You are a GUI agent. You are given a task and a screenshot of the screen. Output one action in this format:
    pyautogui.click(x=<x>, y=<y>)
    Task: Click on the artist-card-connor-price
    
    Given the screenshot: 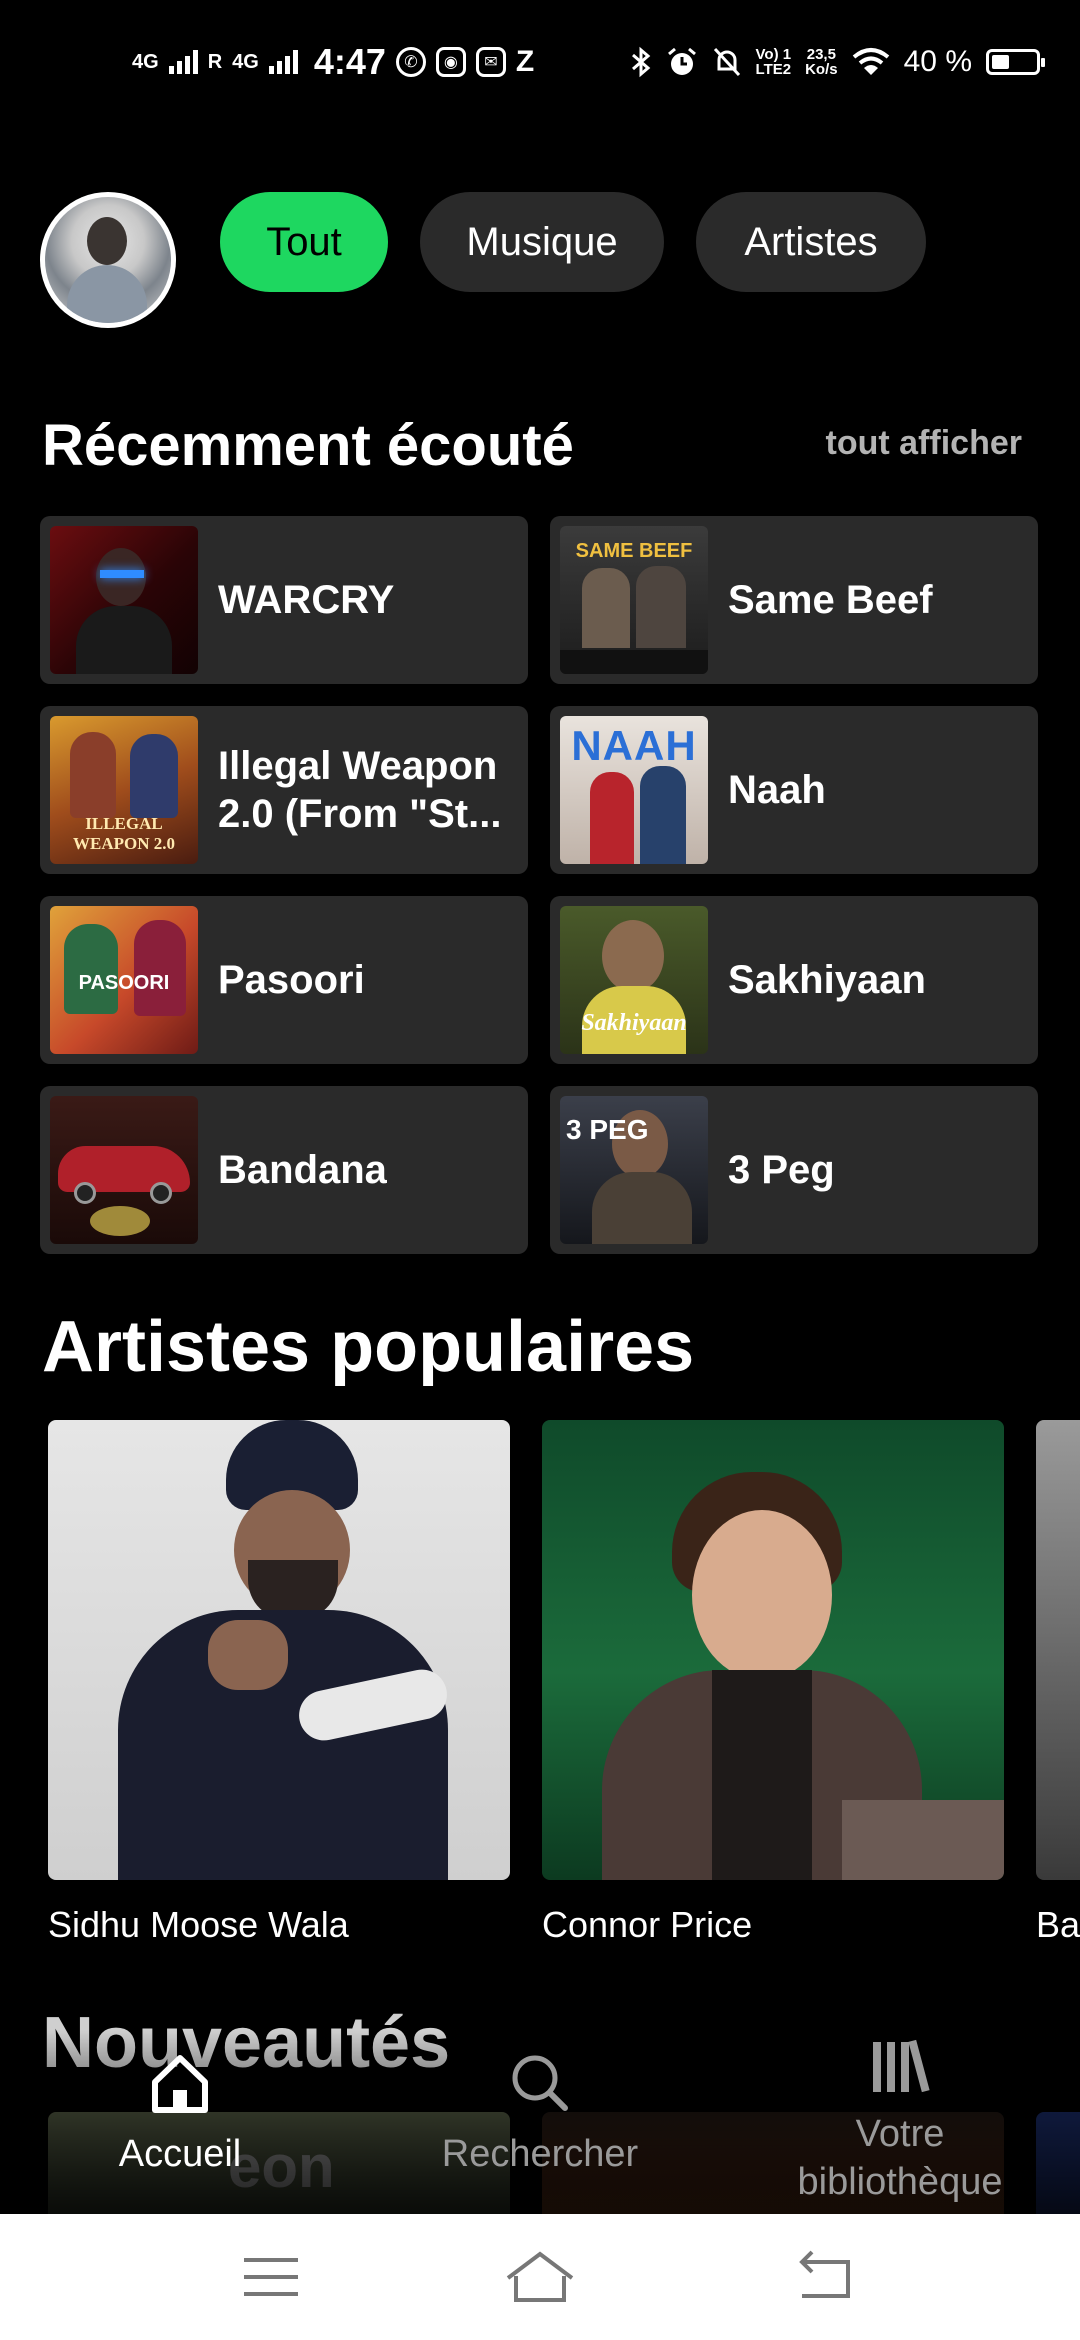 What is the action you would take?
    pyautogui.click(x=773, y=1650)
    